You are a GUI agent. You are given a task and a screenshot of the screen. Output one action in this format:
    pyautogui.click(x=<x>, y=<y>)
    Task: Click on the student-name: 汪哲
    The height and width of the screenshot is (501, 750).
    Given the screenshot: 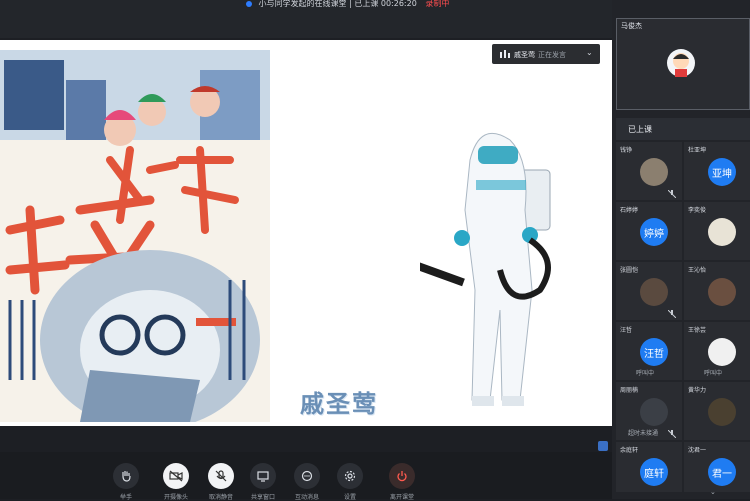 What is the action you would take?
    pyautogui.click(x=626, y=330)
    